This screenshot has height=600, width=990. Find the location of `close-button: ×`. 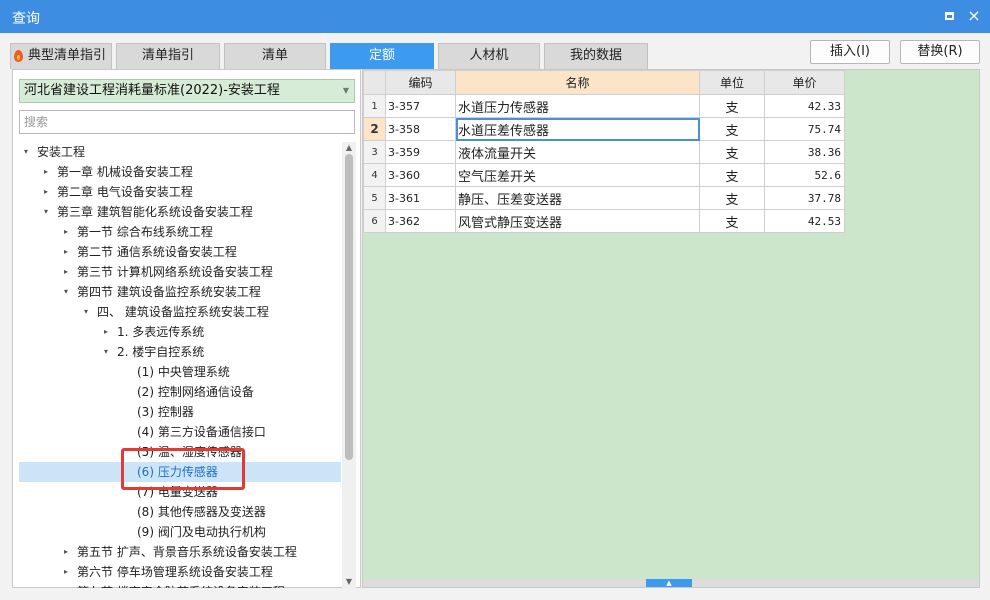

close-button: × is located at coordinates (974, 16).